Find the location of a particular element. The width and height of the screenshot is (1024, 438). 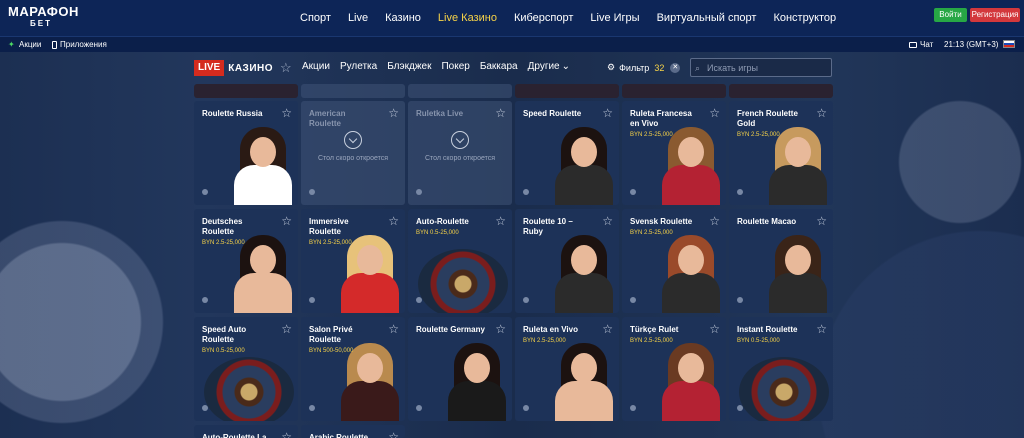

game-tile: Immersive Roulette BYN 2.5-25,000 ☆ is located at coordinates (353, 261).